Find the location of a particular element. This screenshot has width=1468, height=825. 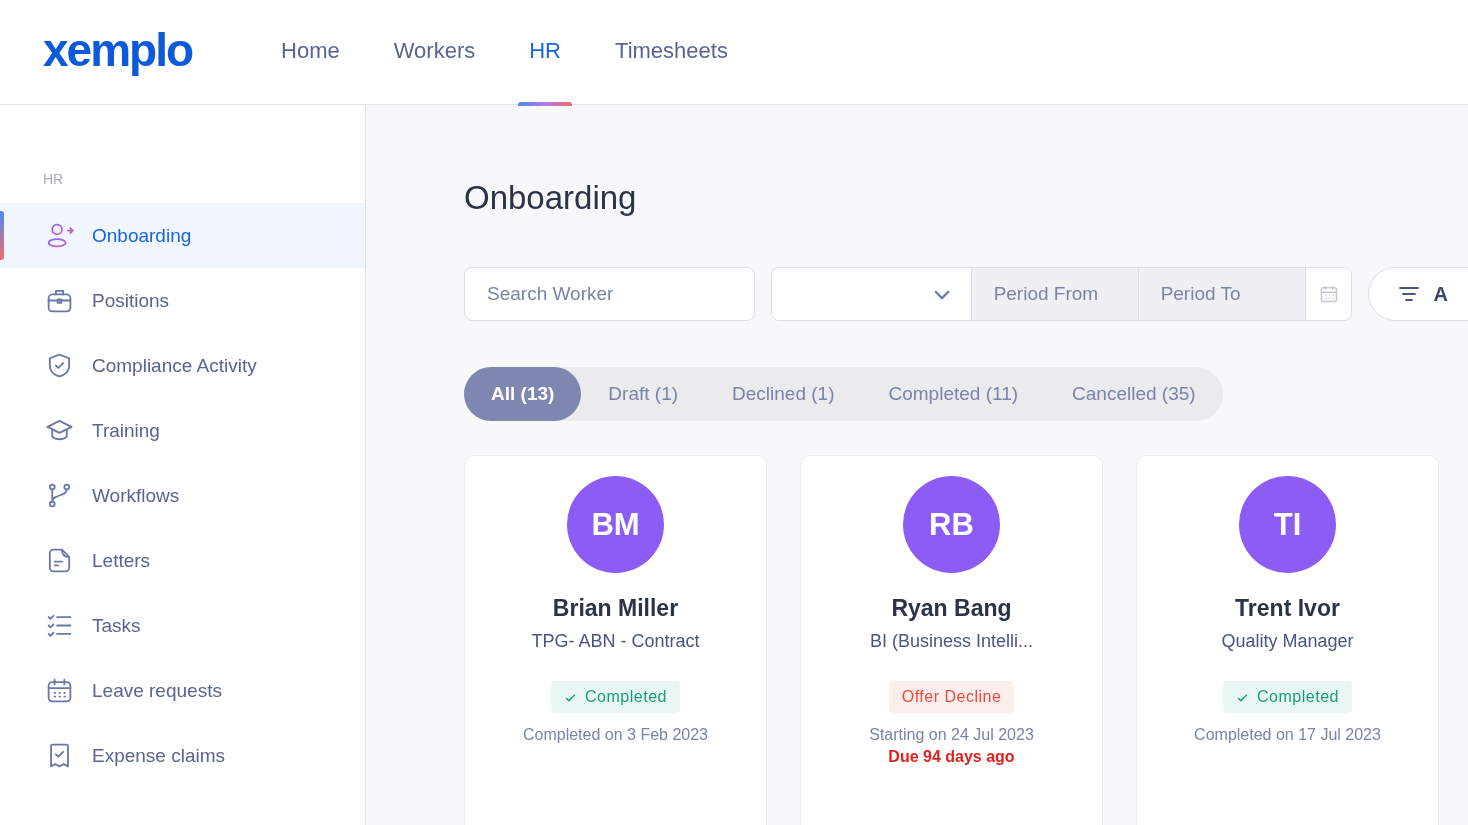

status-tab: Cancelled (35) is located at coordinates (1134, 394).